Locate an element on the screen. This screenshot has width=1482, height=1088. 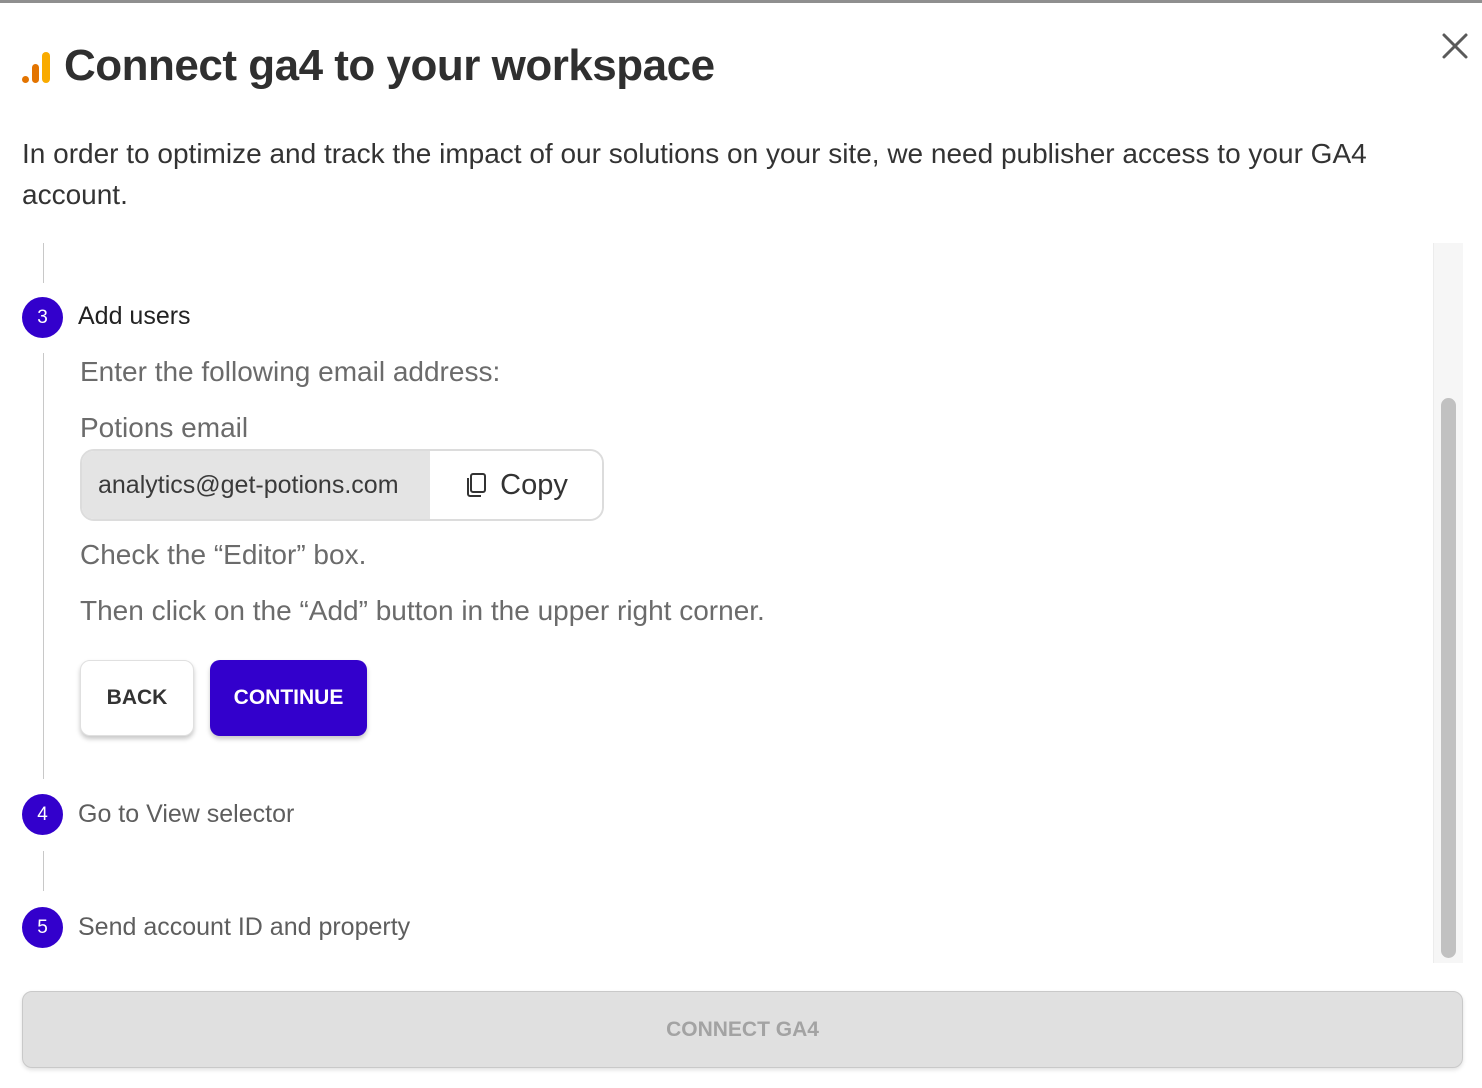
close-icon is located at coordinates (1455, 46).